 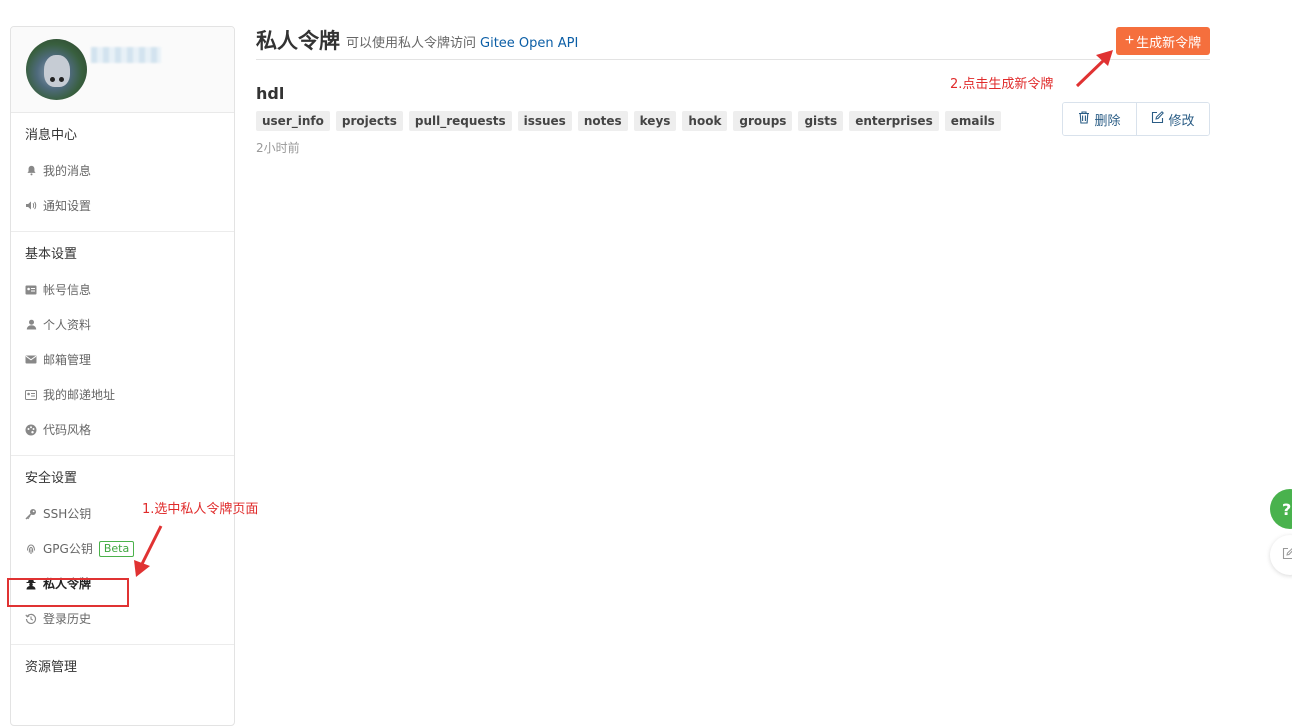 What do you see at coordinates (67, 290) in the screenshot?
I see `sidebar-item-label: 帐号信息` at bounding box center [67, 290].